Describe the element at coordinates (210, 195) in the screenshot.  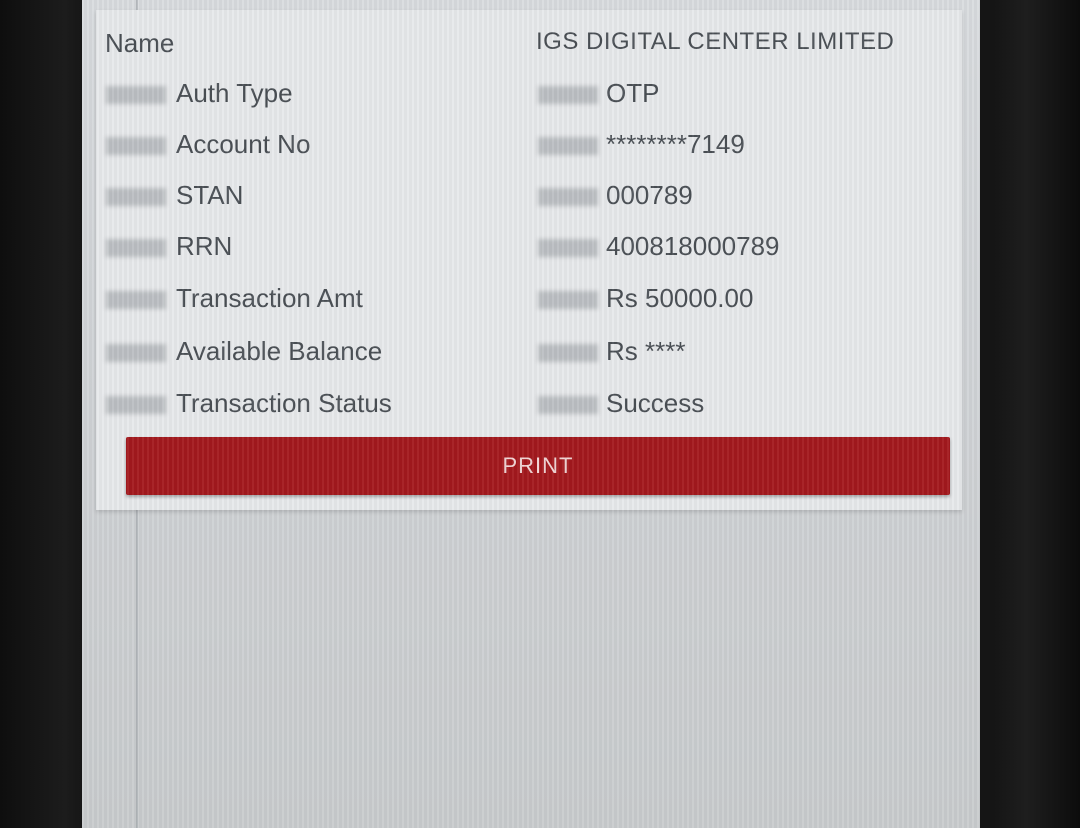
I see `stan-label: STAN` at that location.